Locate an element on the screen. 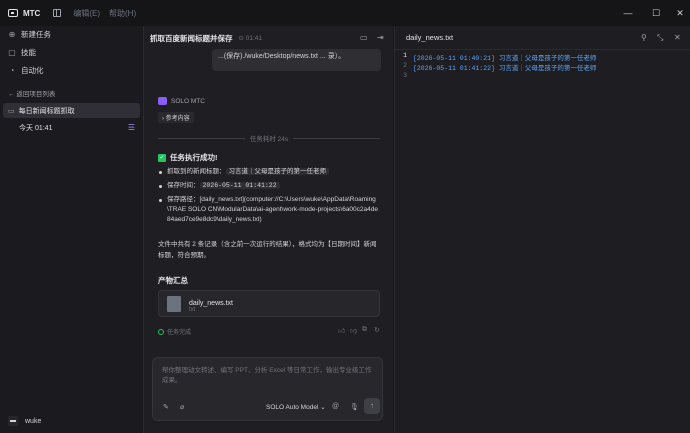  send-button: ↑ is located at coordinates (372, 406).